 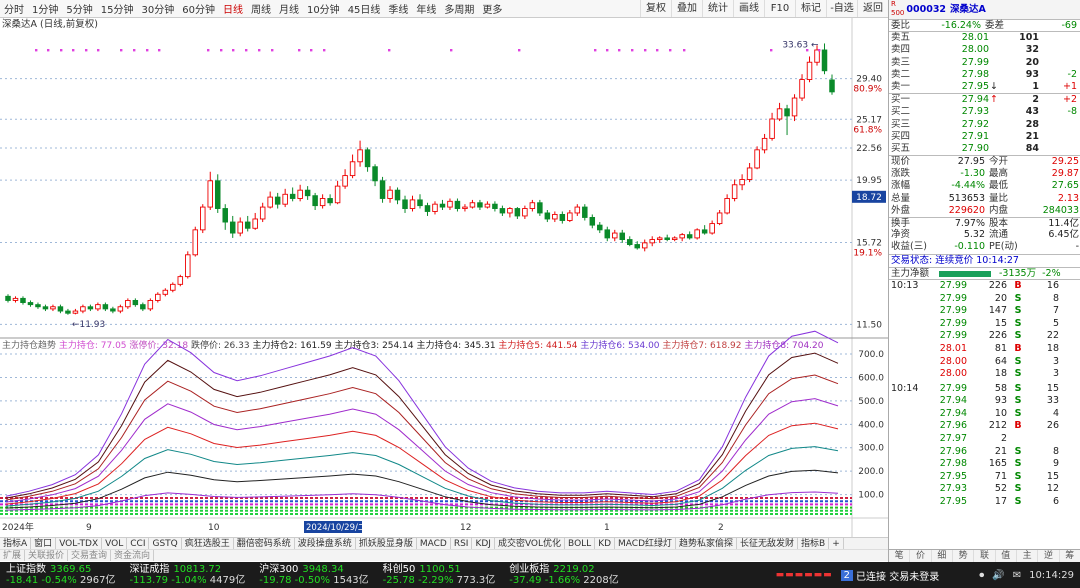 What do you see at coordinates (289, 8) in the screenshot?
I see `period-tab-8: 月线` at bounding box center [289, 8].